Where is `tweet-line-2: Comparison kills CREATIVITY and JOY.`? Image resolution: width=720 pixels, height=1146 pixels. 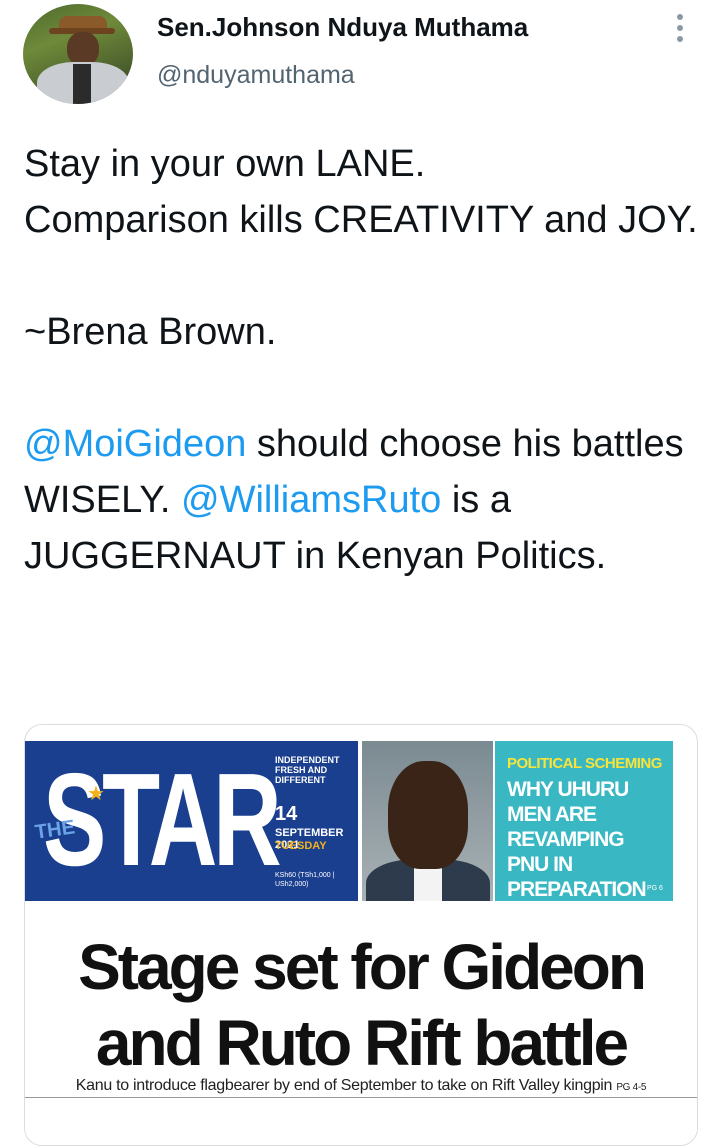 tweet-line-2: Comparison kills CREATIVITY and JOY. is located at coordinates (361, 220).